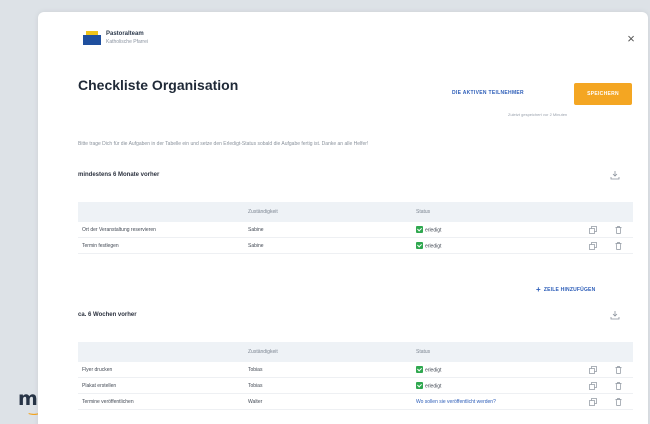 This screenshot has height=424, width=650. What do you see at coordinates (97, 370) in the screenshot?
I see `row-task: Flyer drucken` at bounding box center [97, 370].